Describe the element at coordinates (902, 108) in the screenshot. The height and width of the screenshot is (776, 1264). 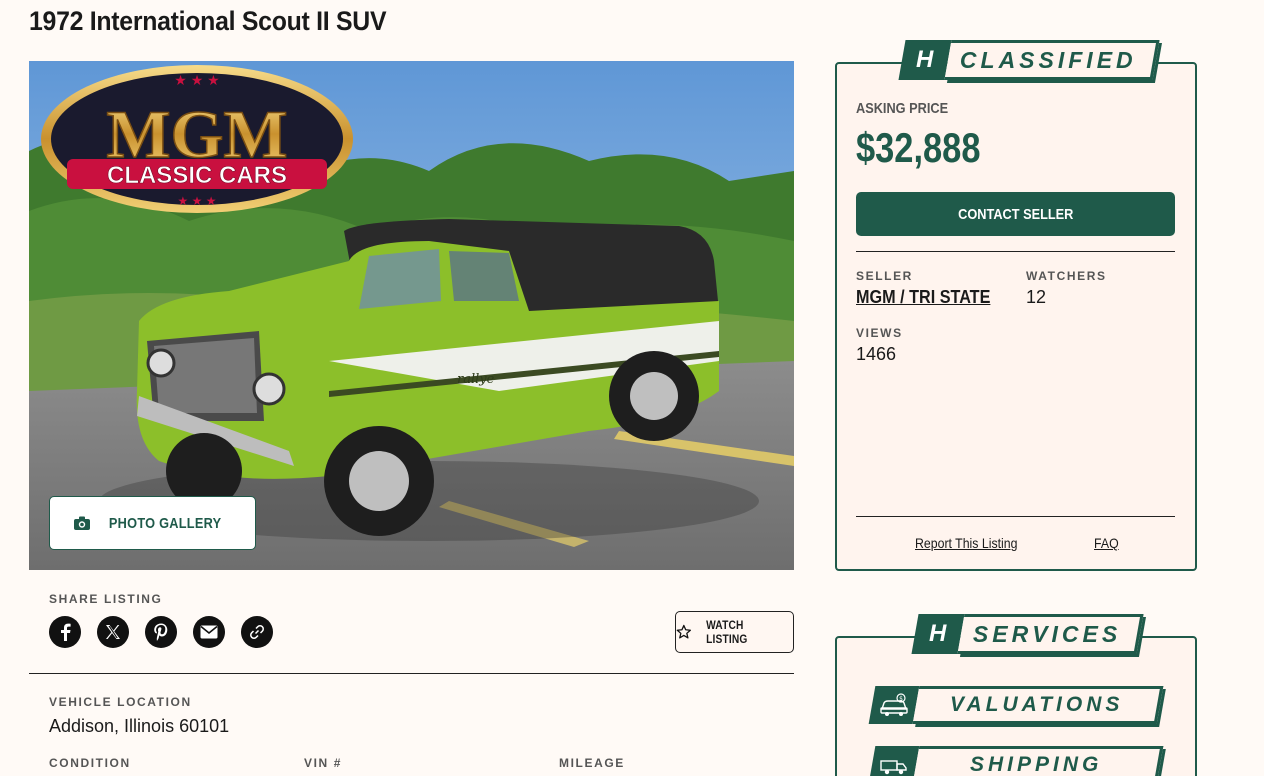
I see `asking-price-label: ASKING PRICE` at that location.